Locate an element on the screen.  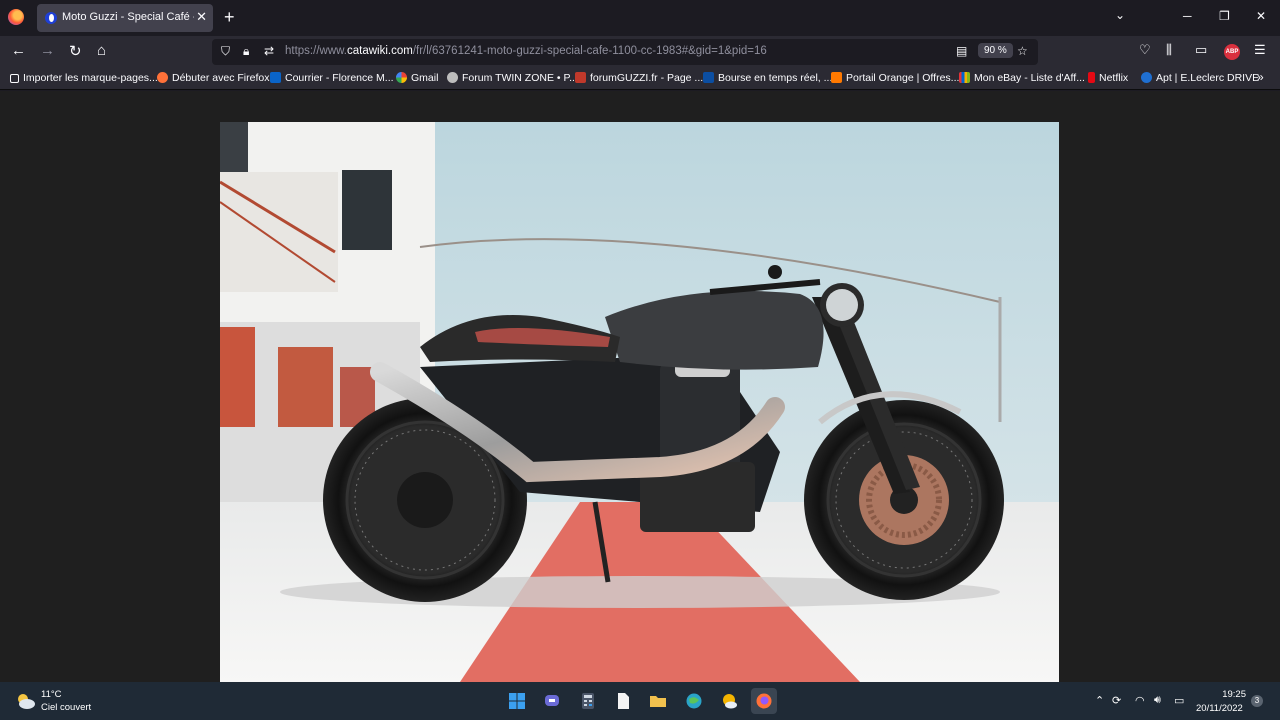
firefox-menu-icon is located at coordinates (16, 17).